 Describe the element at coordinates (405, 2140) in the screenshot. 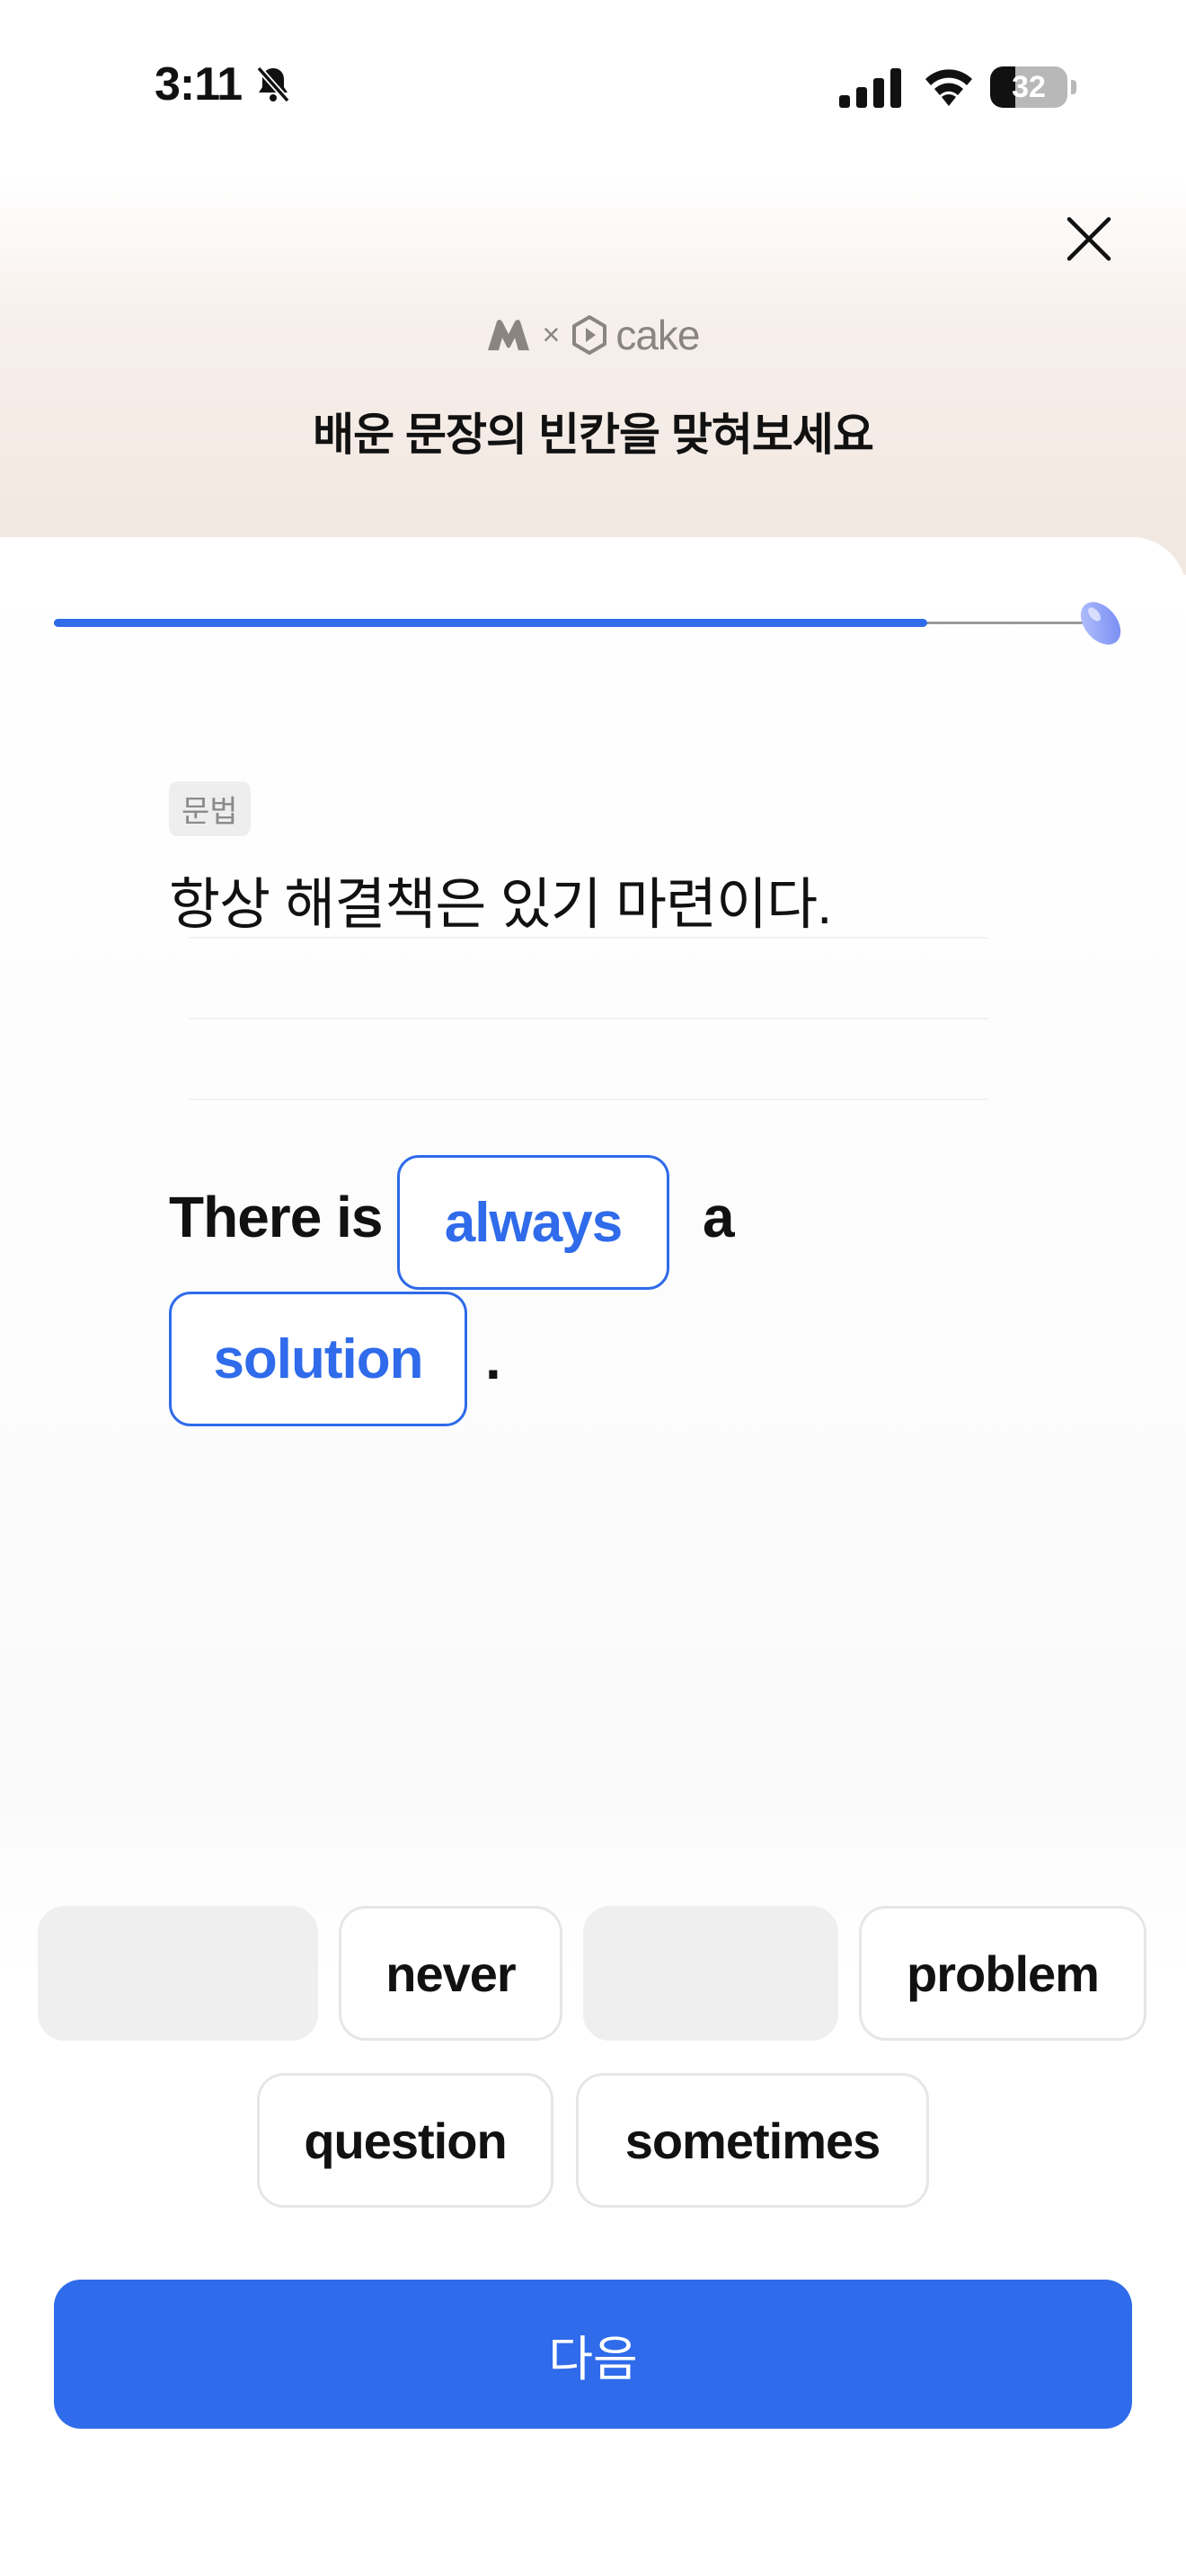

I see `word-tile-question: question` at that location.